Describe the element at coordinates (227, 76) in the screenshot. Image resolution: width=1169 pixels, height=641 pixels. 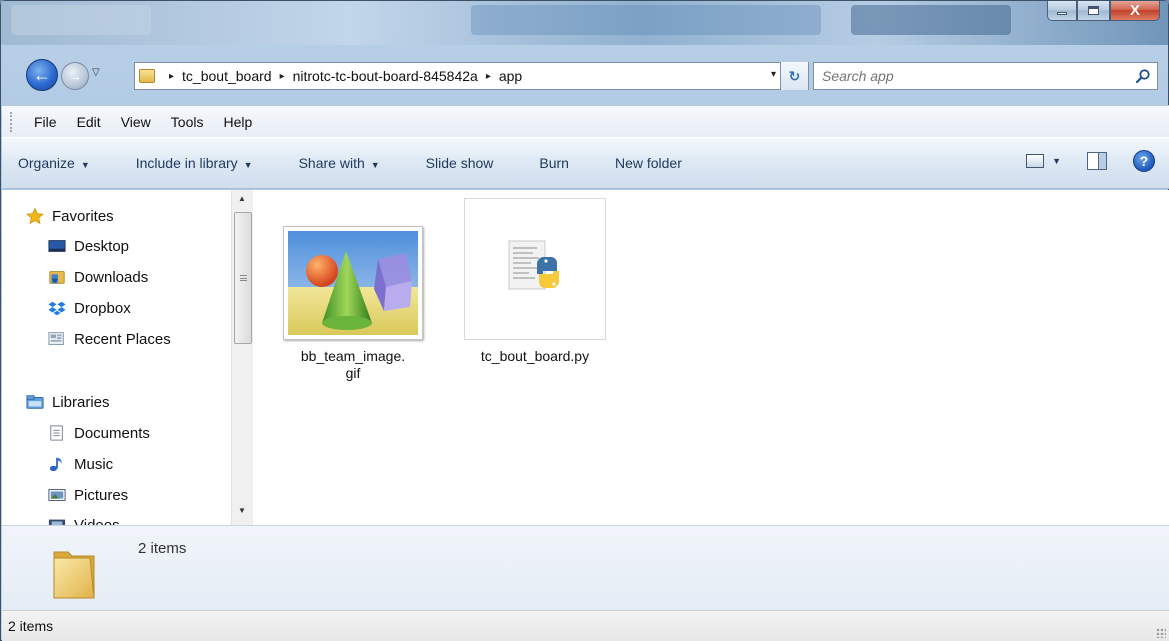
I see `breadcrumb-item: tc_bout_board` at that location.